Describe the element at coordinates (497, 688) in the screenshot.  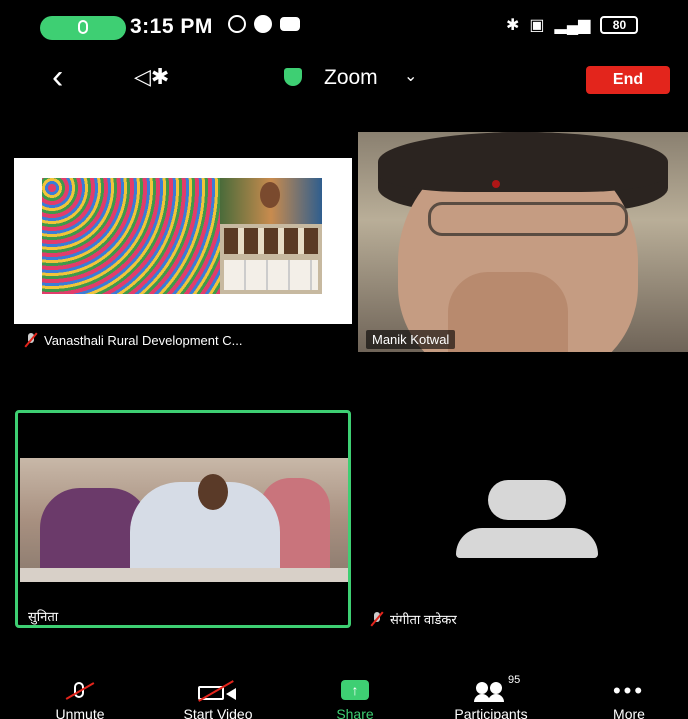
I see `participants-icon: 95` at that location.